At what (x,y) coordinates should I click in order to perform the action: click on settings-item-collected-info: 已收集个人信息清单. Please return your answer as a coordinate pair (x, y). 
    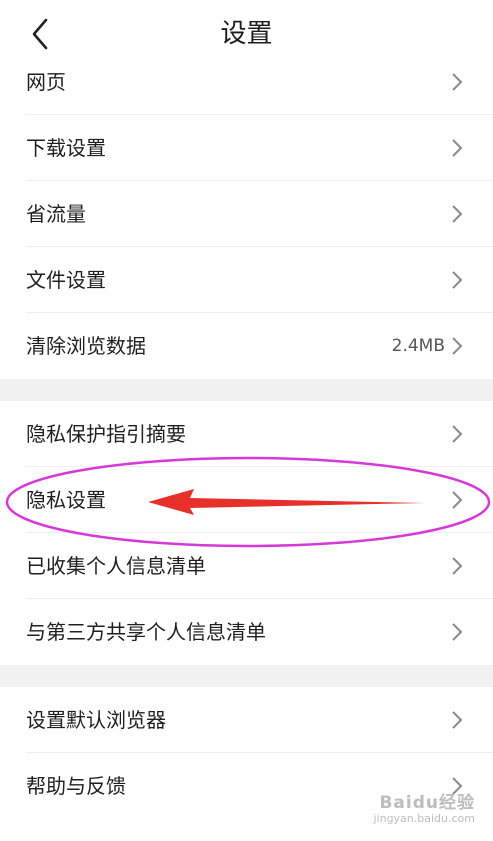
    Looking at the image, I should click on (246, 566).